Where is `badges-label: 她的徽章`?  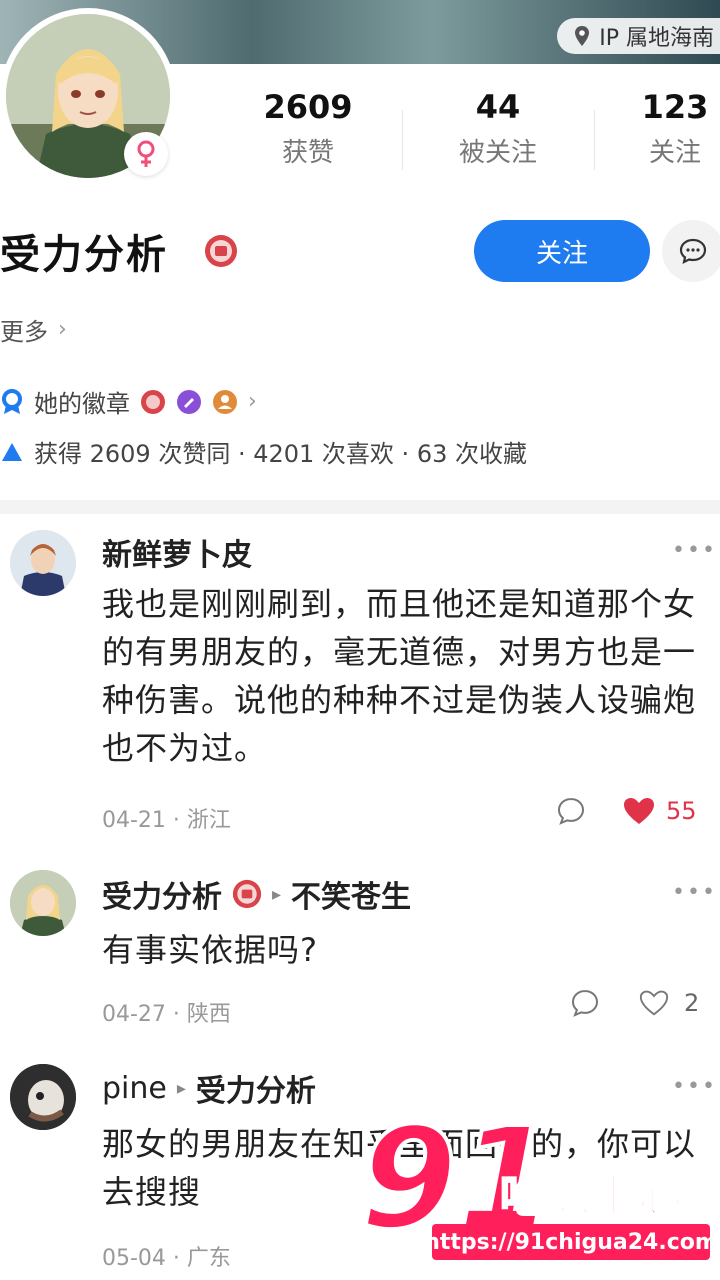 badges-label: 她的徽章 is located at coordinates (82, 404).